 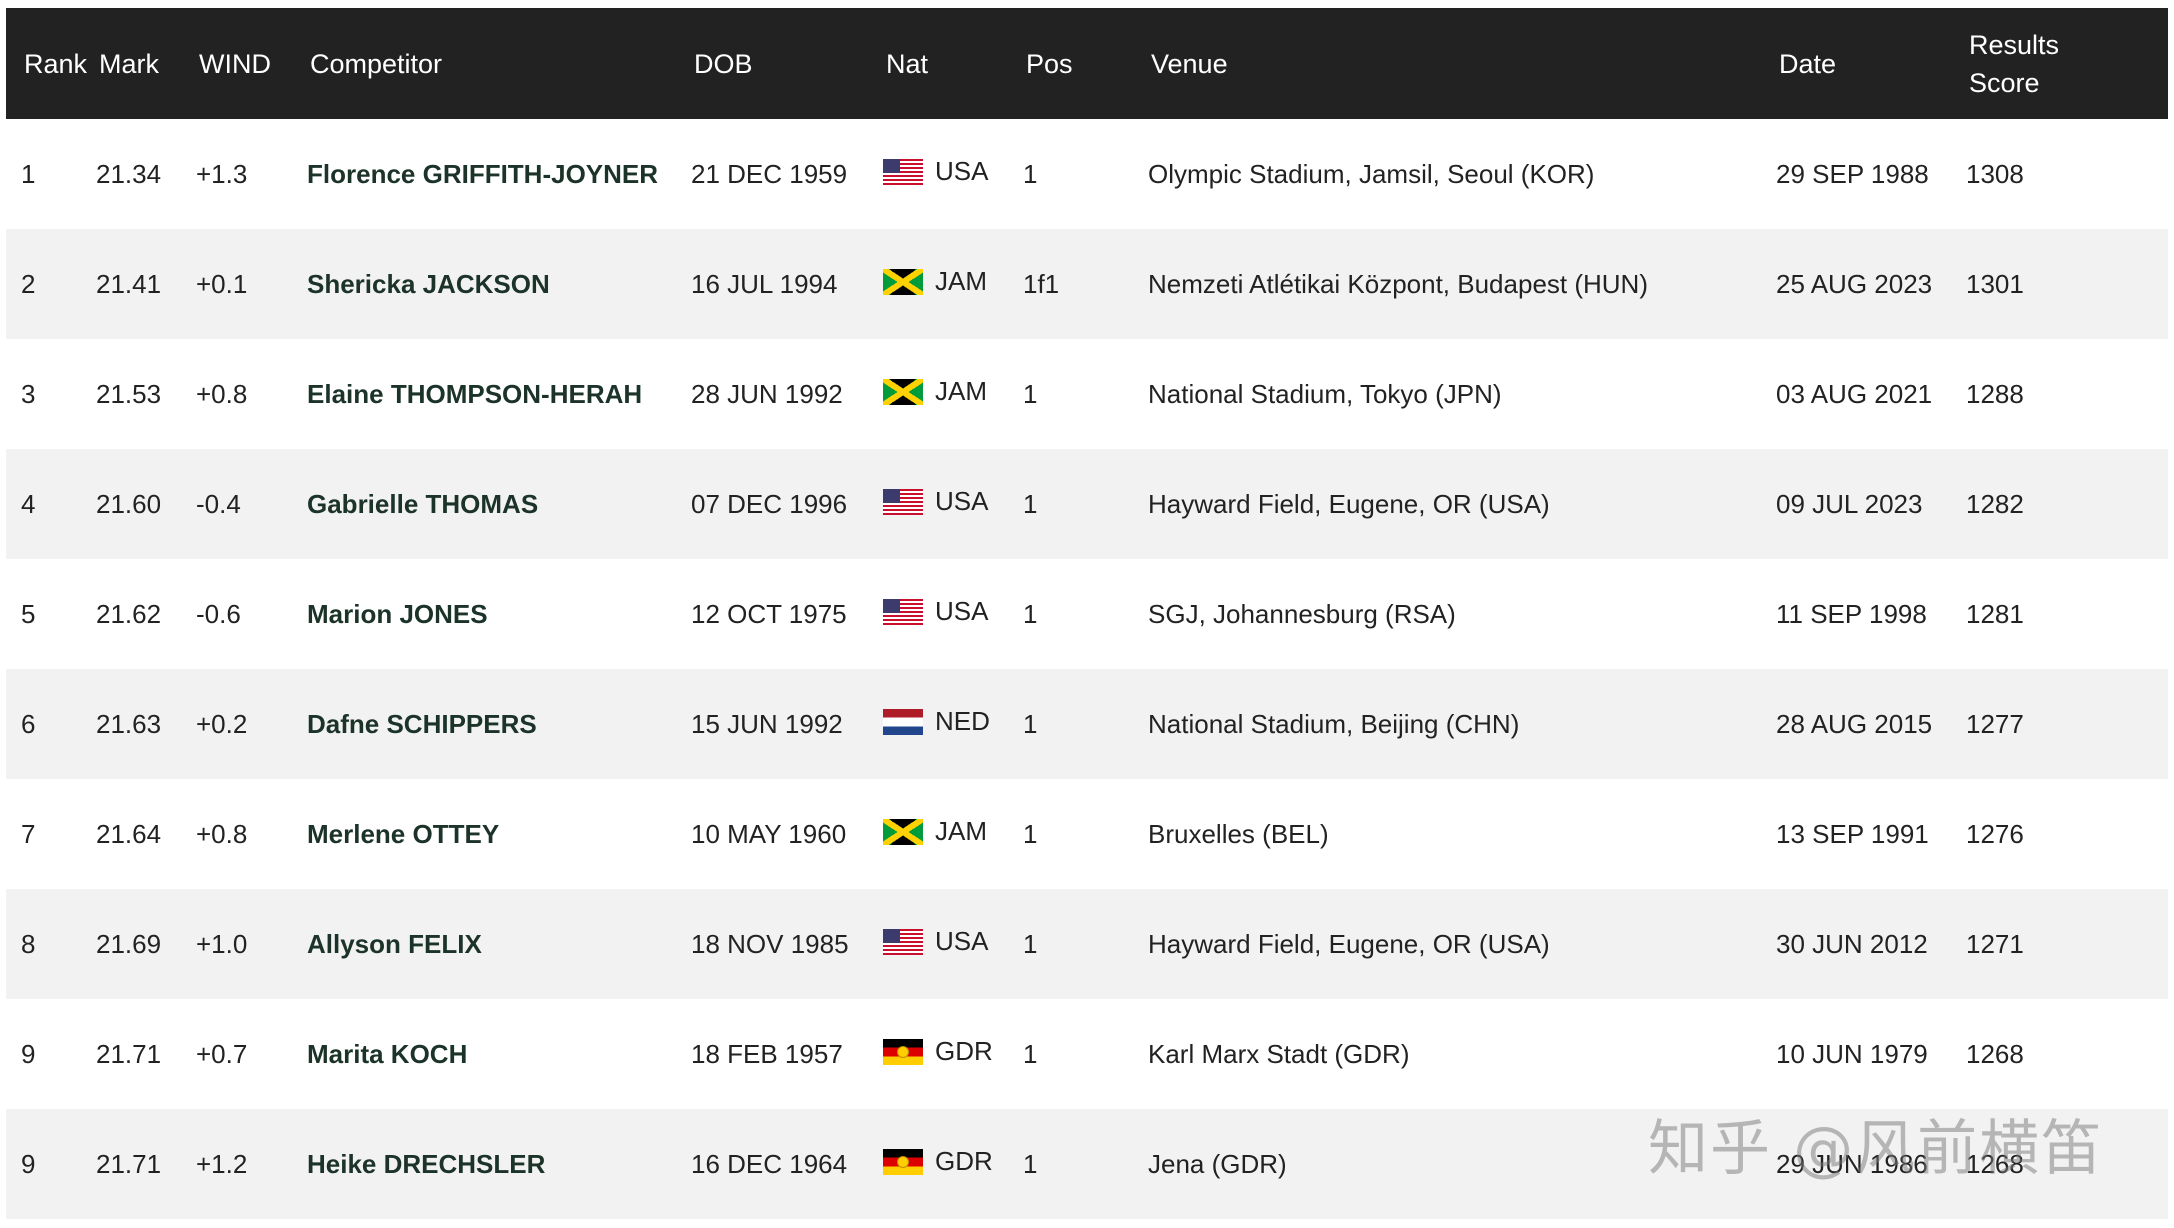 What do you see at coordinates (129, 393) in the screenshot?
I see `cell-mark: 21.53` at bounding box center [129, 393].